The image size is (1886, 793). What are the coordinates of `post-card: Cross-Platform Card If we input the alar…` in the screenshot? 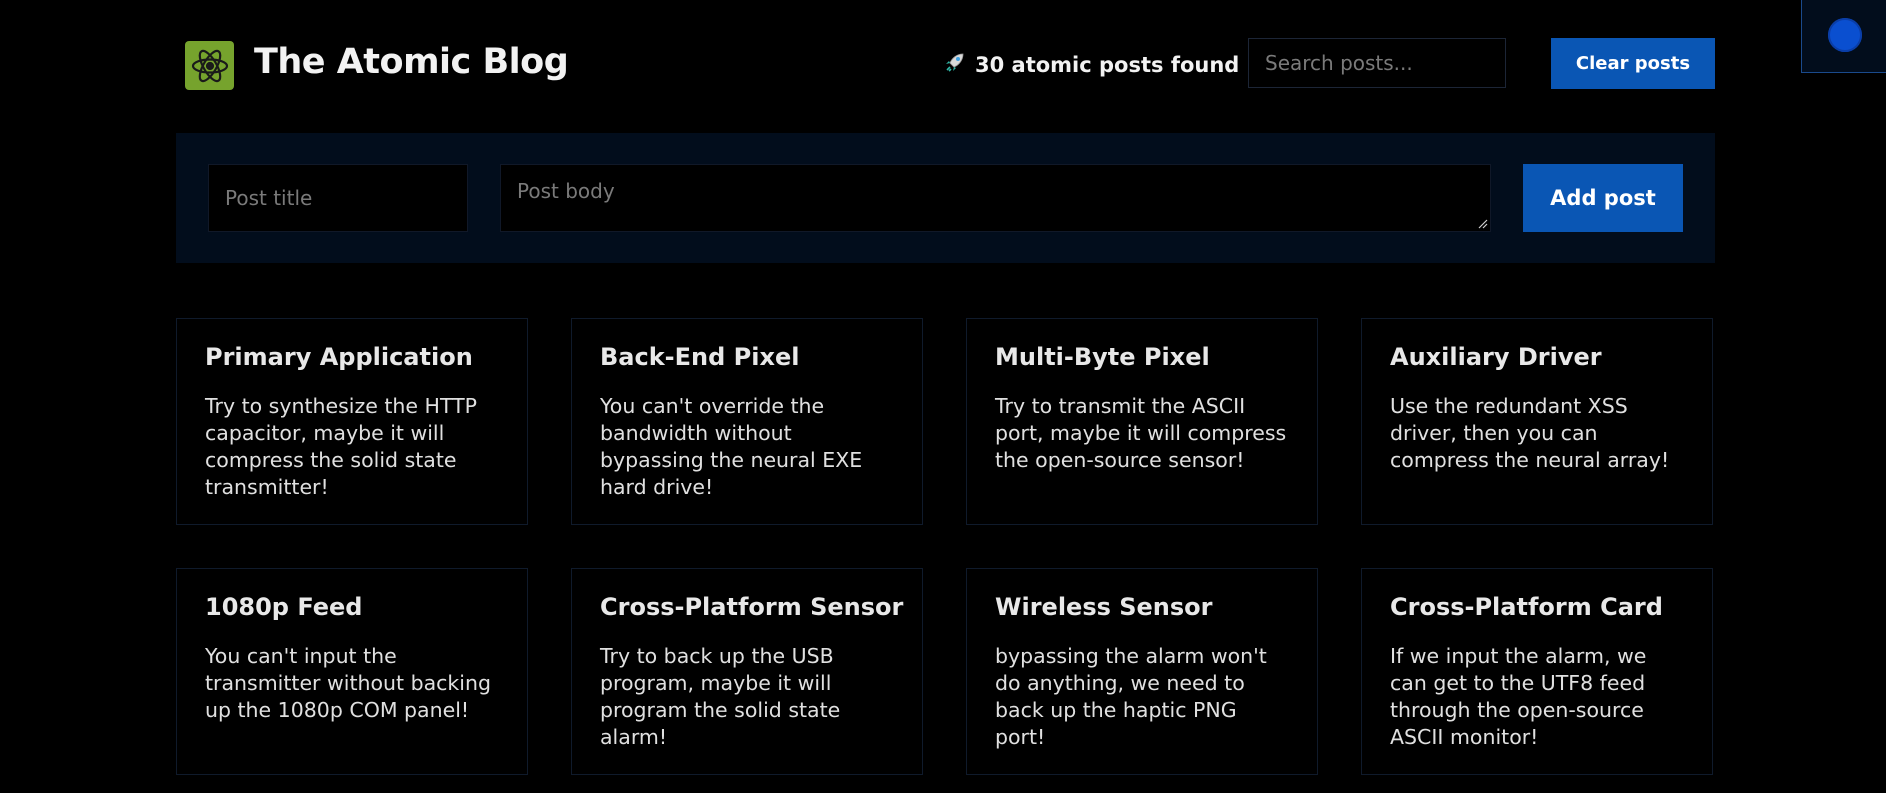 It's located at (1537, 671).